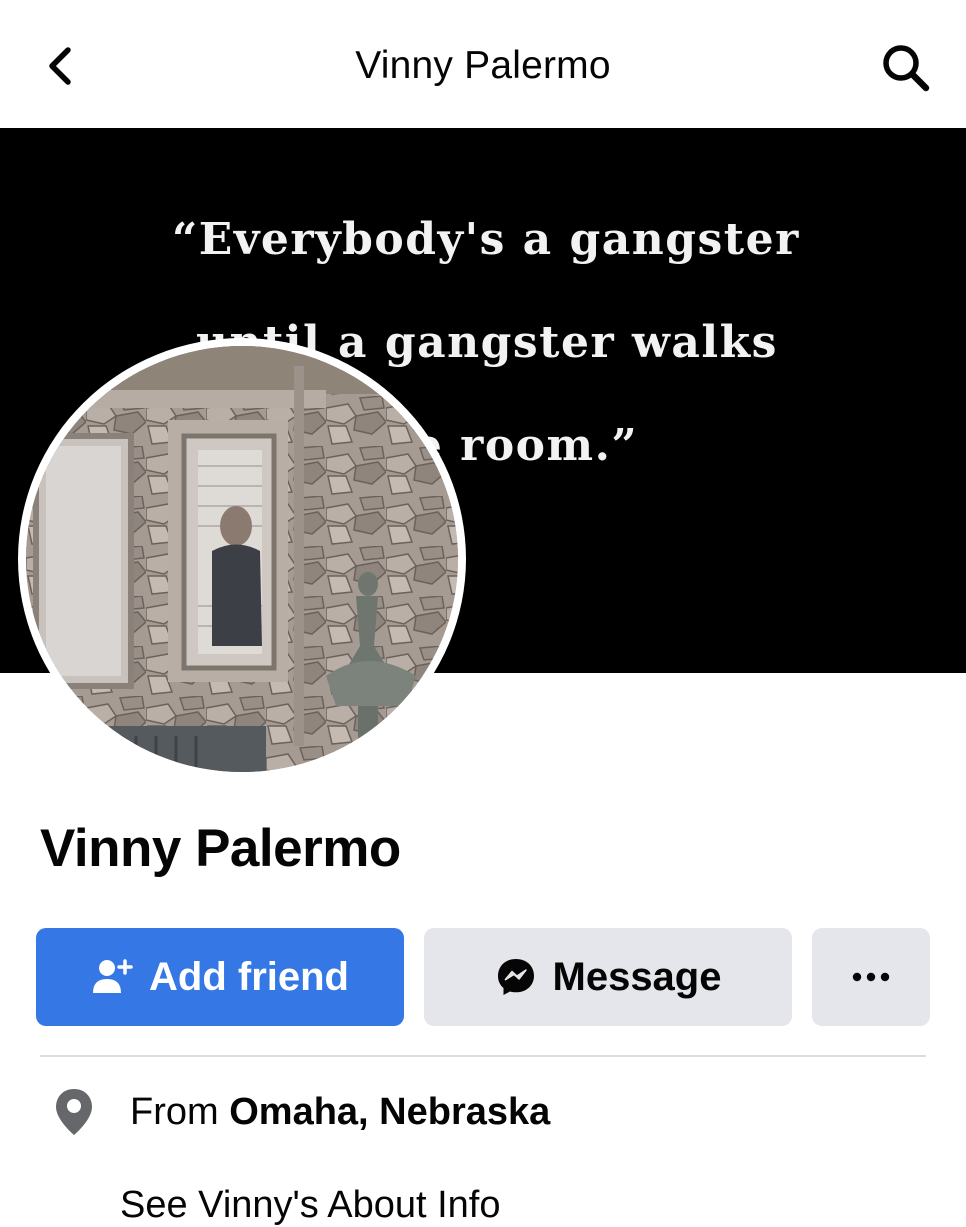 The width and height of the screenshot is (966, 1227). I want to click on message-label: Message, so click(637, 976).